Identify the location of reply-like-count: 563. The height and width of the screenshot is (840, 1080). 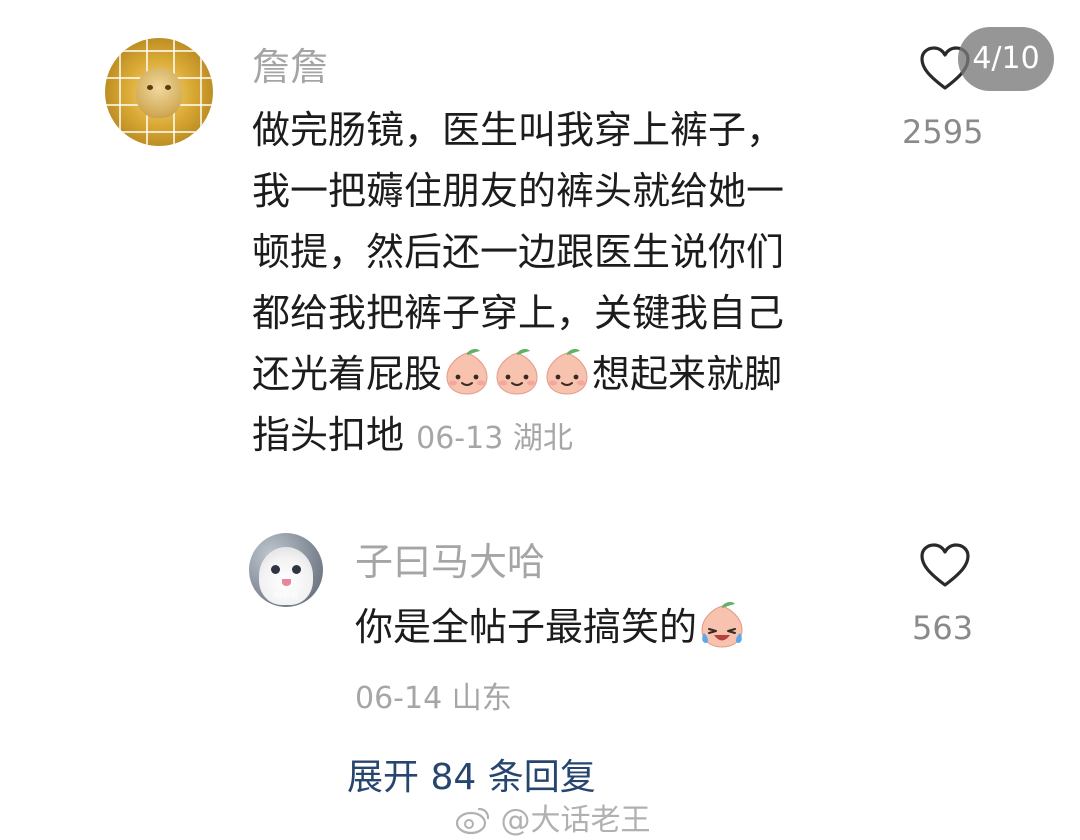
(943, 628).